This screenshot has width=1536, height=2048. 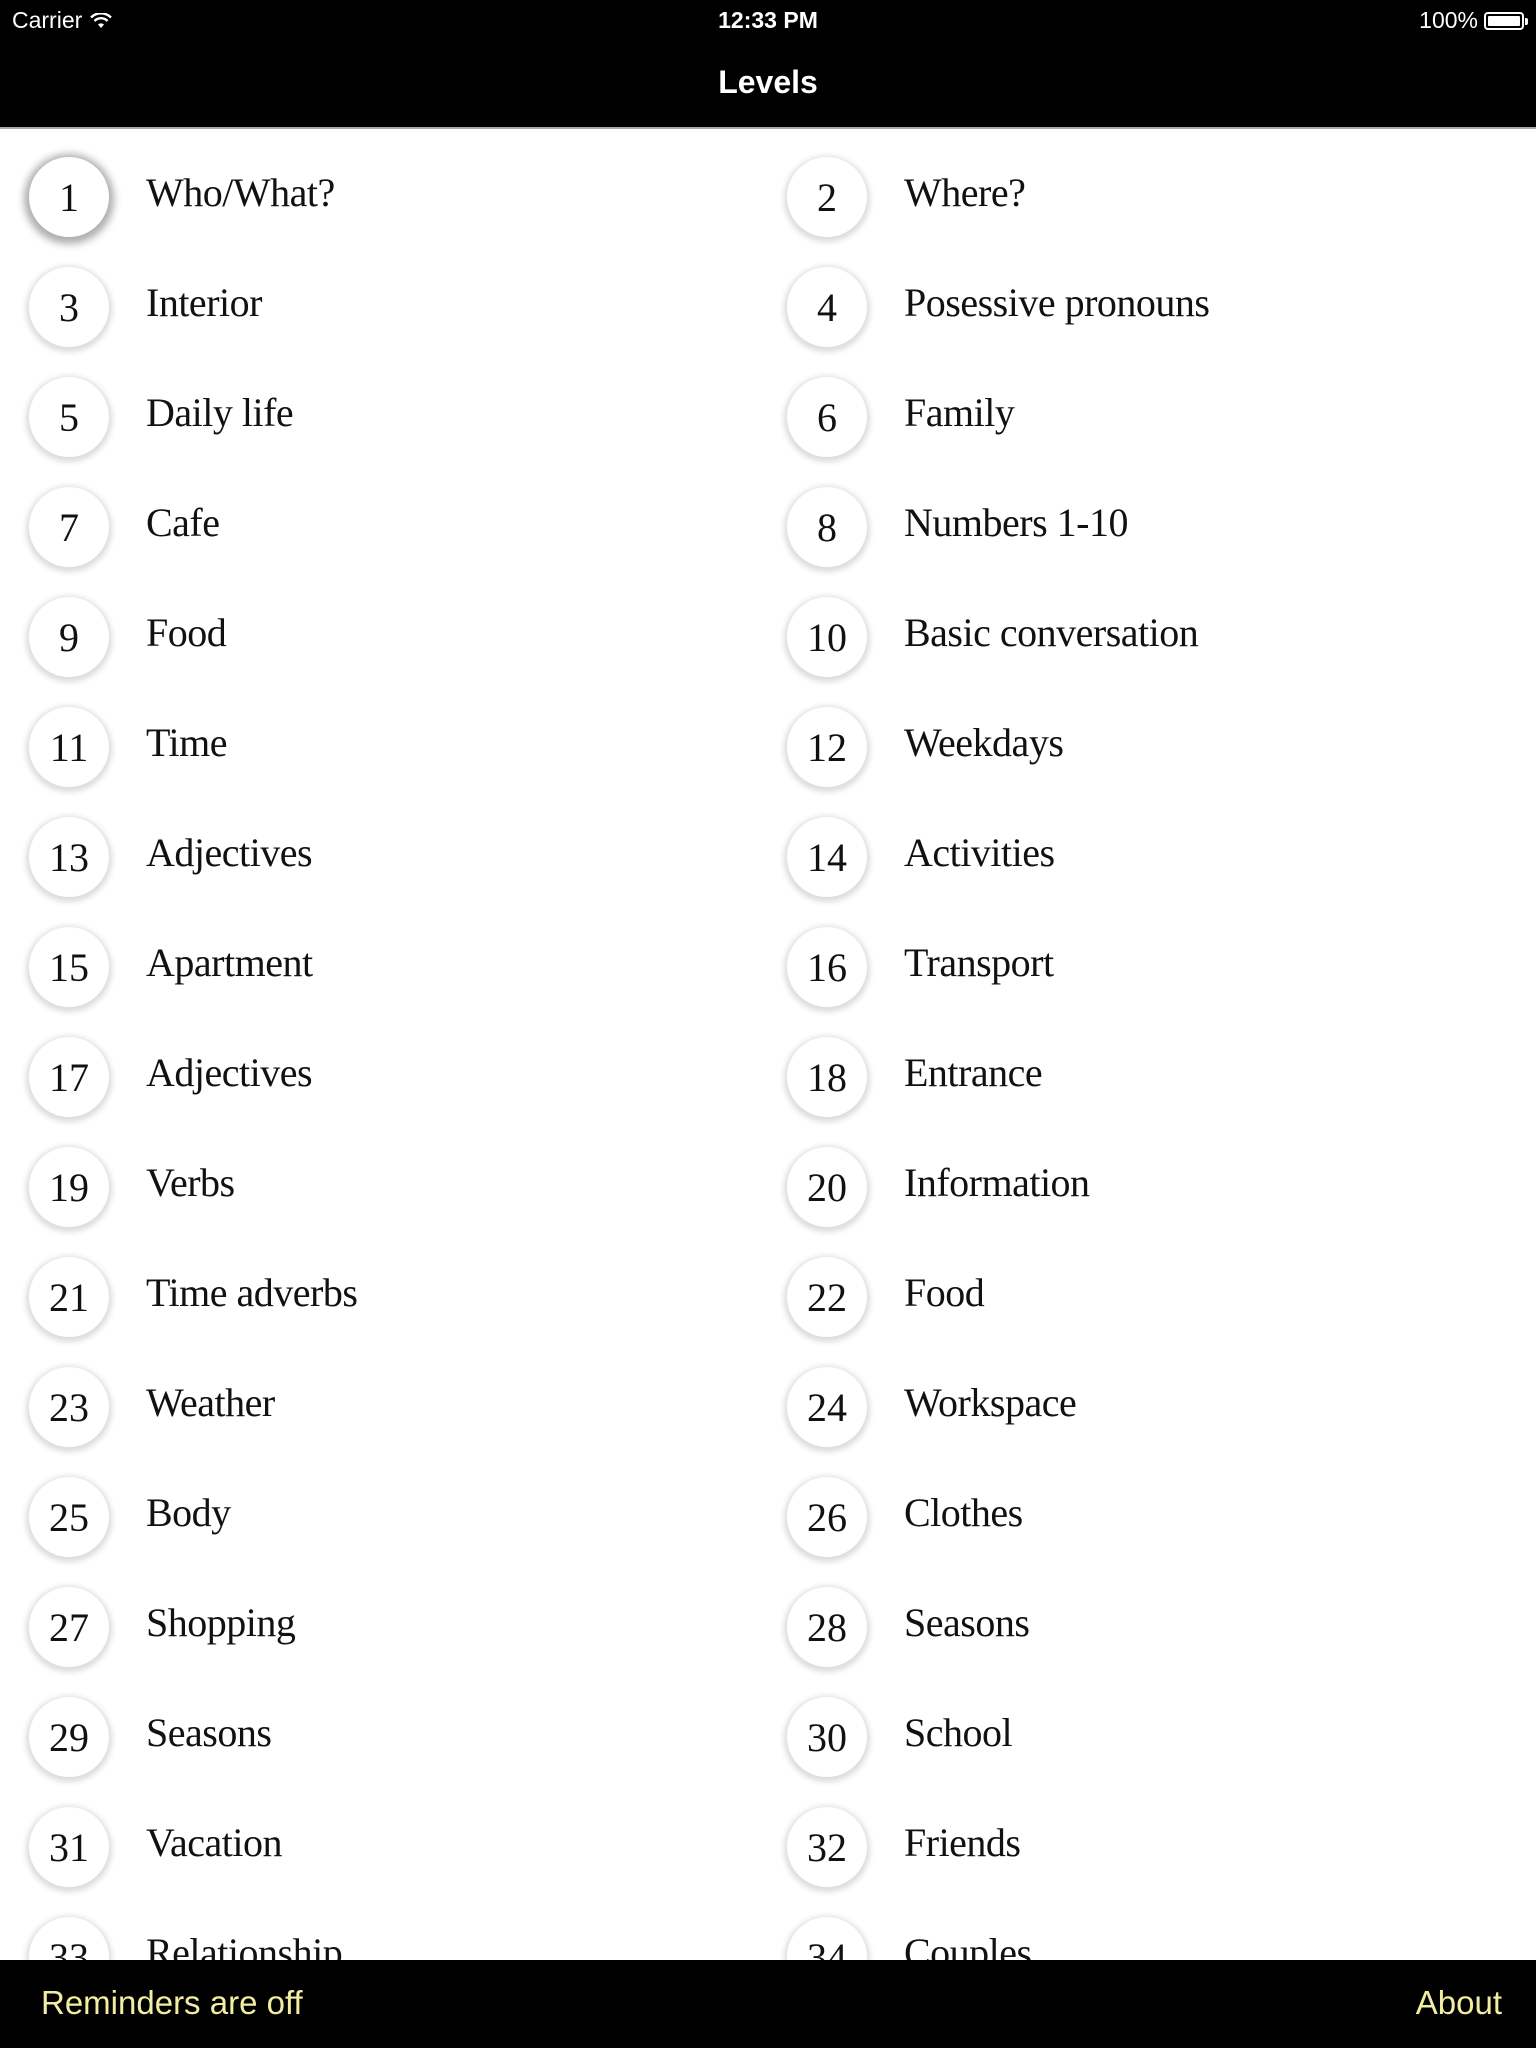 I want to click on level-label: Who/What?, so click(x=240, y=192).